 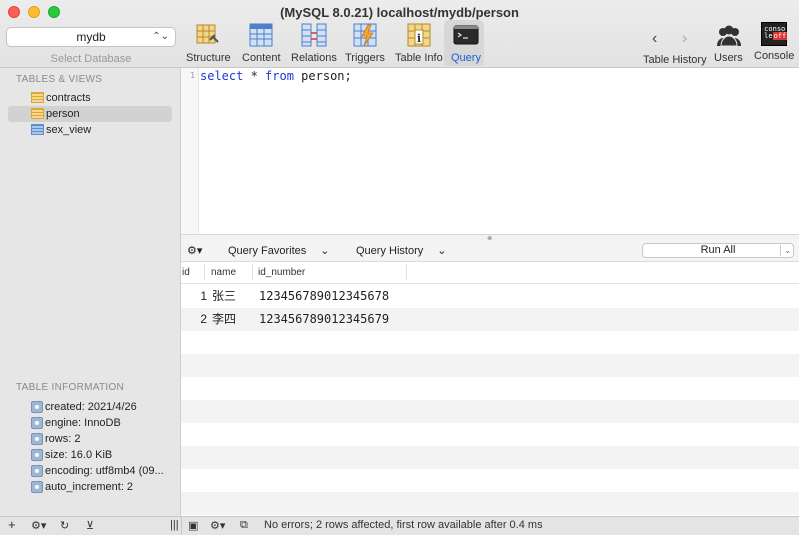 I want to click on relations-tab-label: Relations, so click(x=314, y=58).